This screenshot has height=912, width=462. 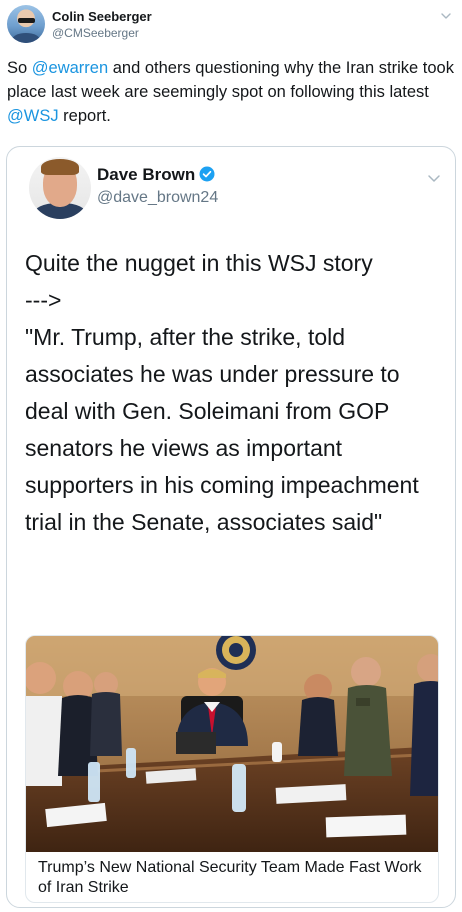 What do you see at coordinates (26, 24) in the screenshot?
I see `avatar` at bounding box center [26, 24].